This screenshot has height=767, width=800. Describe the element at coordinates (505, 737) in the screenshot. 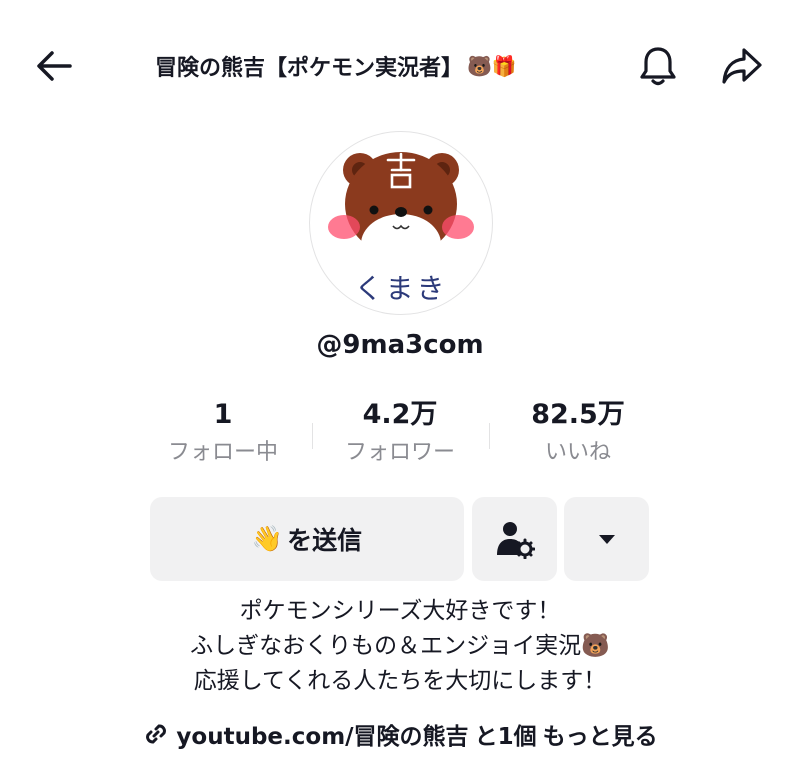

I see `link-count: と1個` at that location.